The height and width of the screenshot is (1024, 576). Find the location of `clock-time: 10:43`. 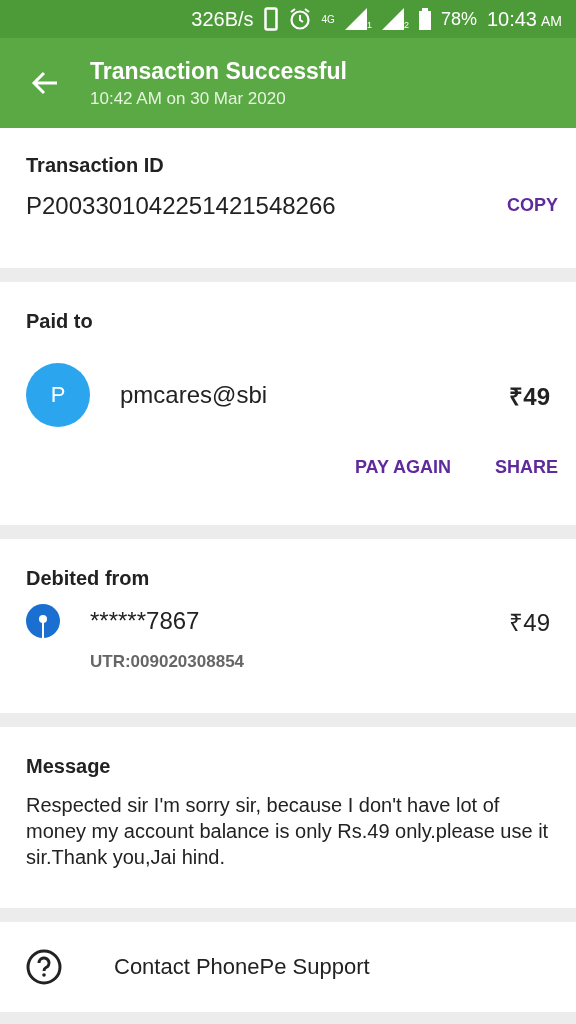

clock-time: 10:43 is located at coordinates (511, 19).